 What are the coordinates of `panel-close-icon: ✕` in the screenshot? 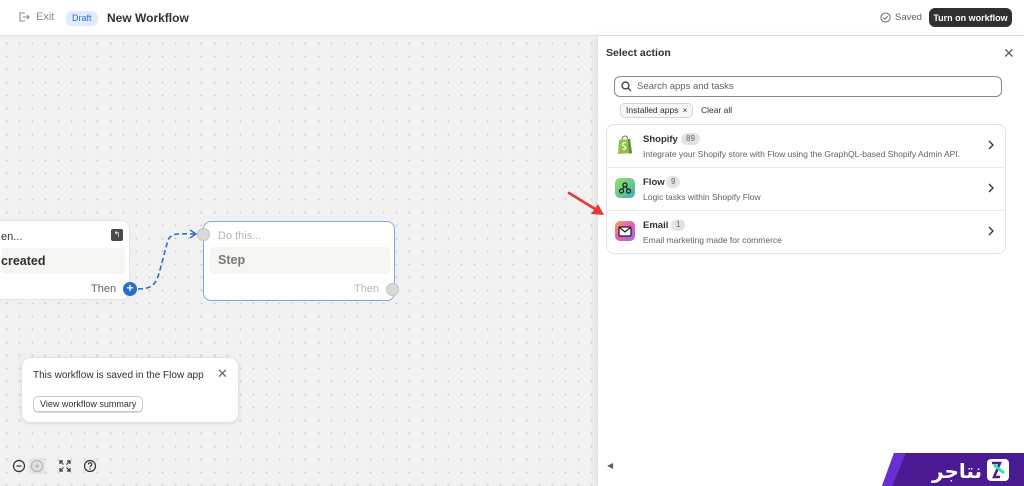 It's located at (1009, 53).